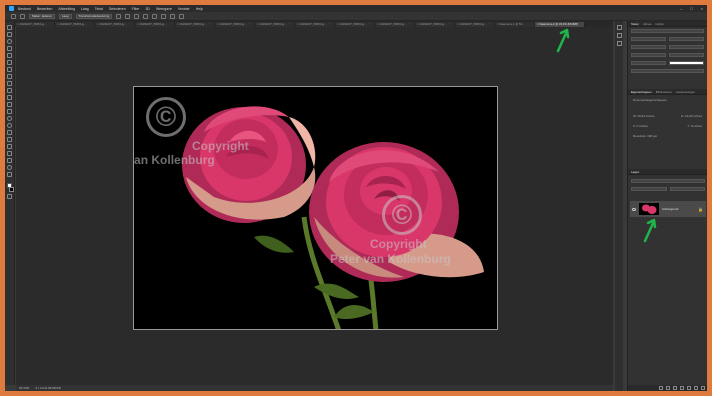 The image size is (712, 396). I want to click on canvas-width: W: 29,63 inches, so click(643, 116).